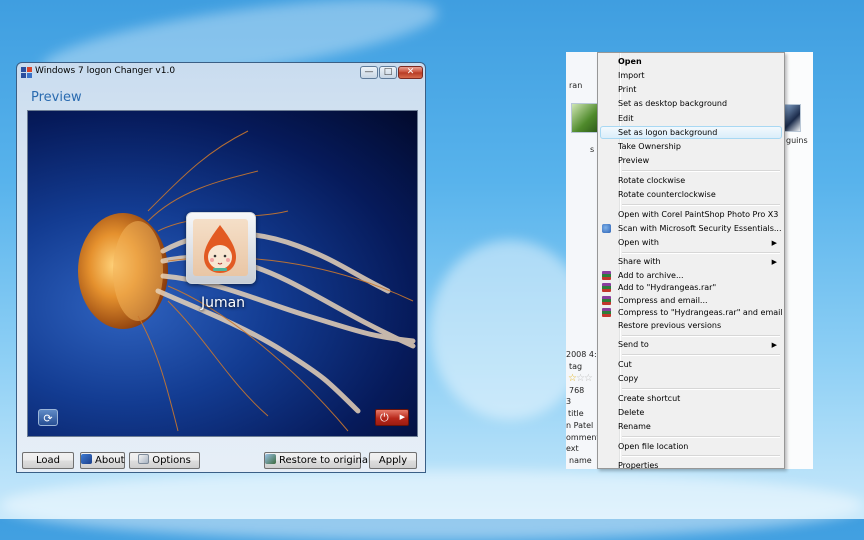 The height and width of the screenshot is (540, 864). I want to click on thumbnail-caption: guins, so click(797, 140).